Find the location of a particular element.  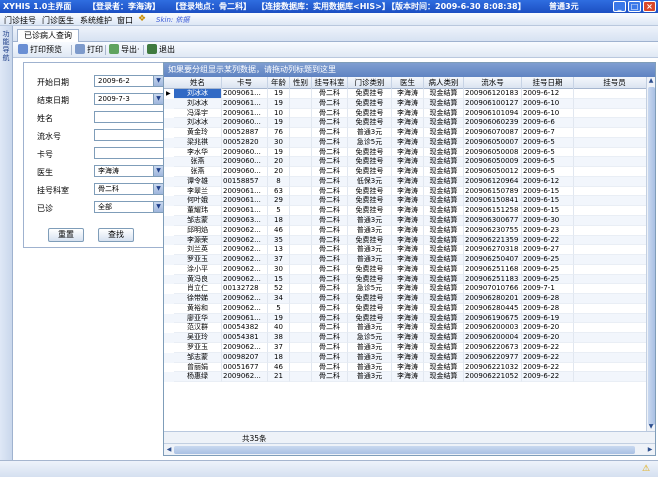

name-input is located at coordinates (129, 117).